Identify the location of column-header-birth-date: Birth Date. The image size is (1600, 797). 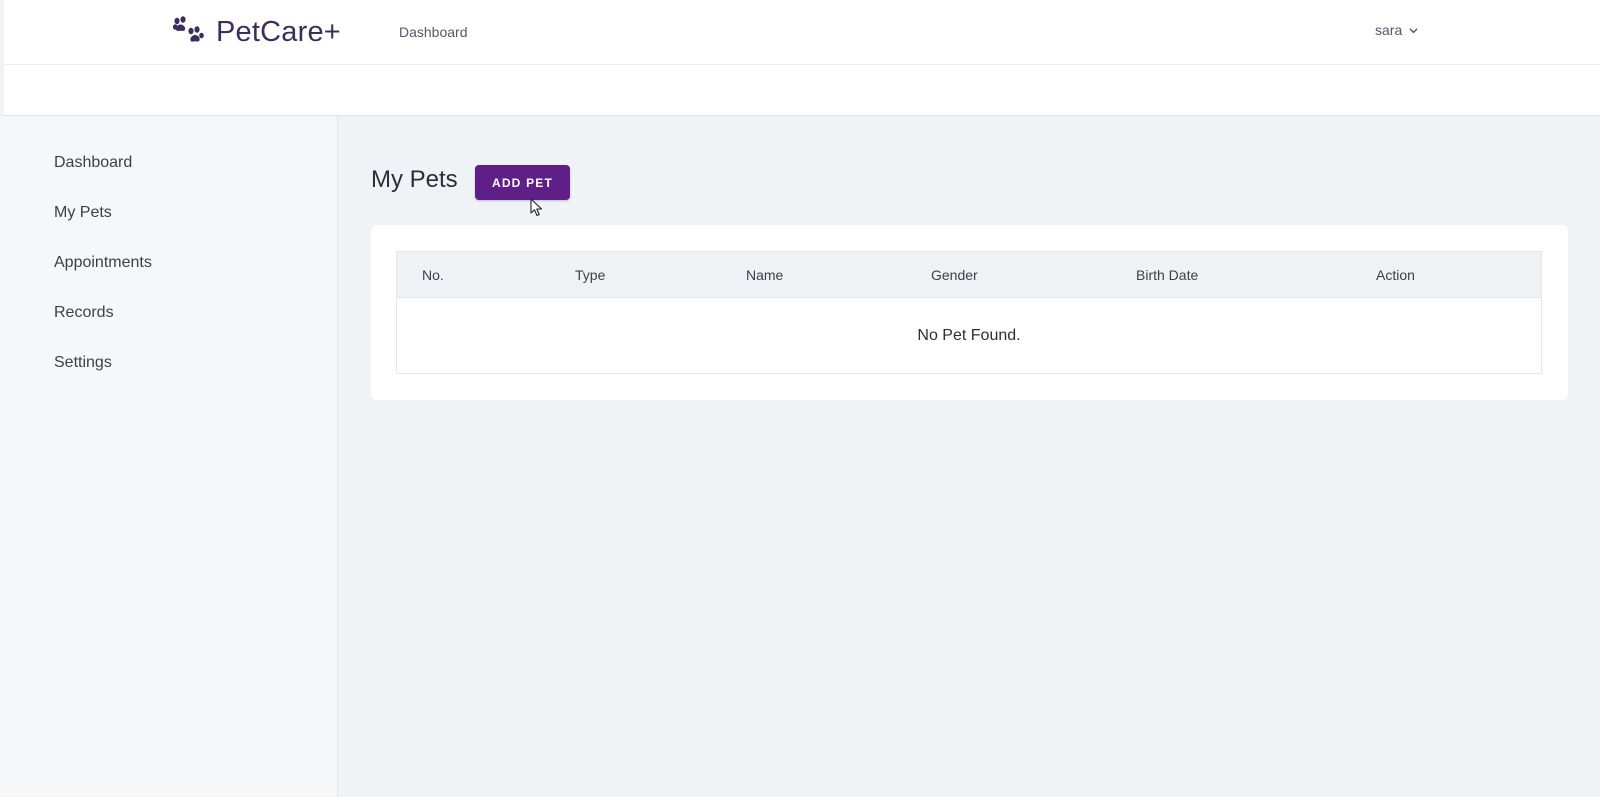
(1167, 275).